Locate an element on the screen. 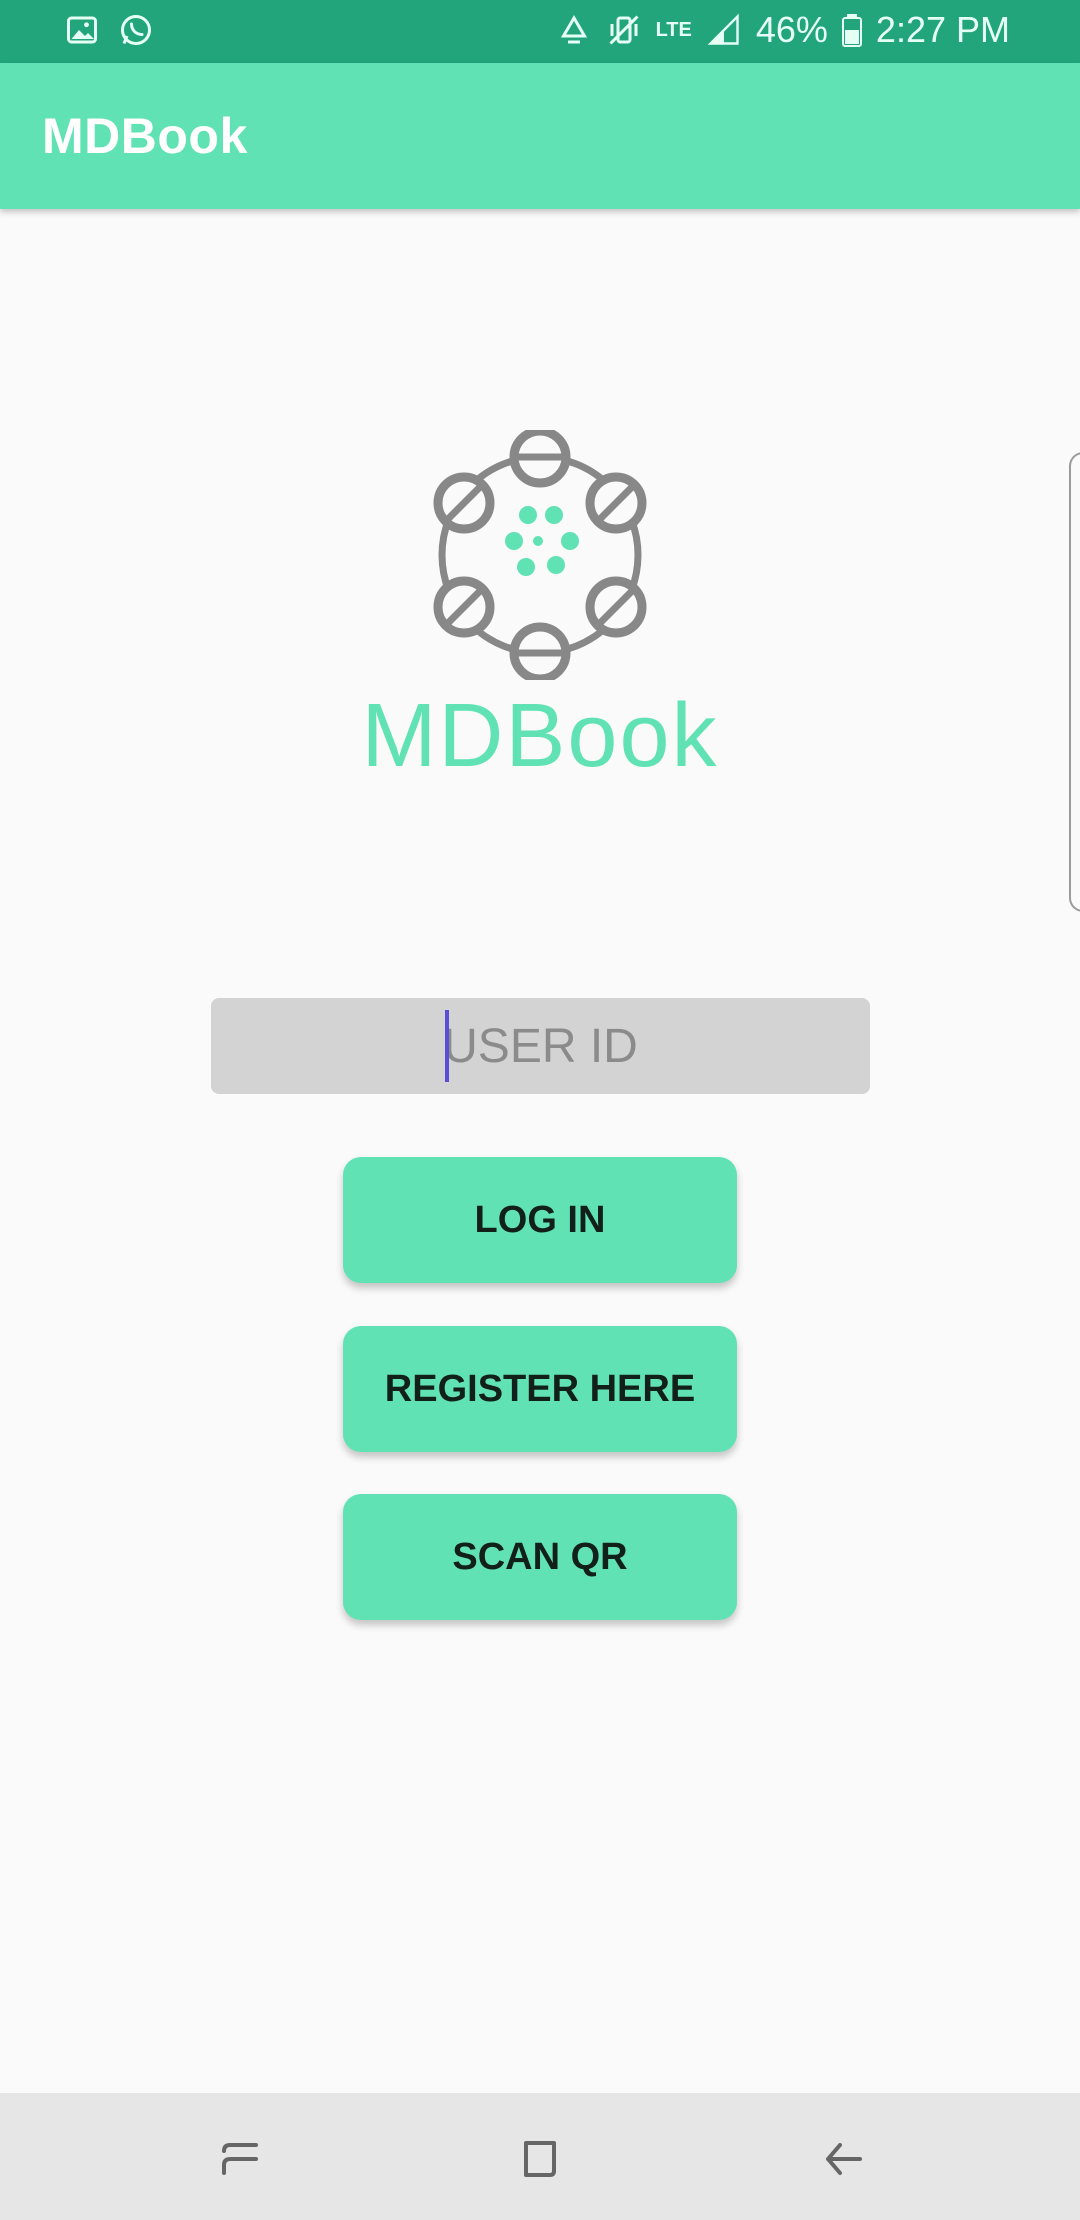 Image resolution: width=1080 pixels, height=2220 pixels. molecule-logo-icon is located at coordinates (540, 555).